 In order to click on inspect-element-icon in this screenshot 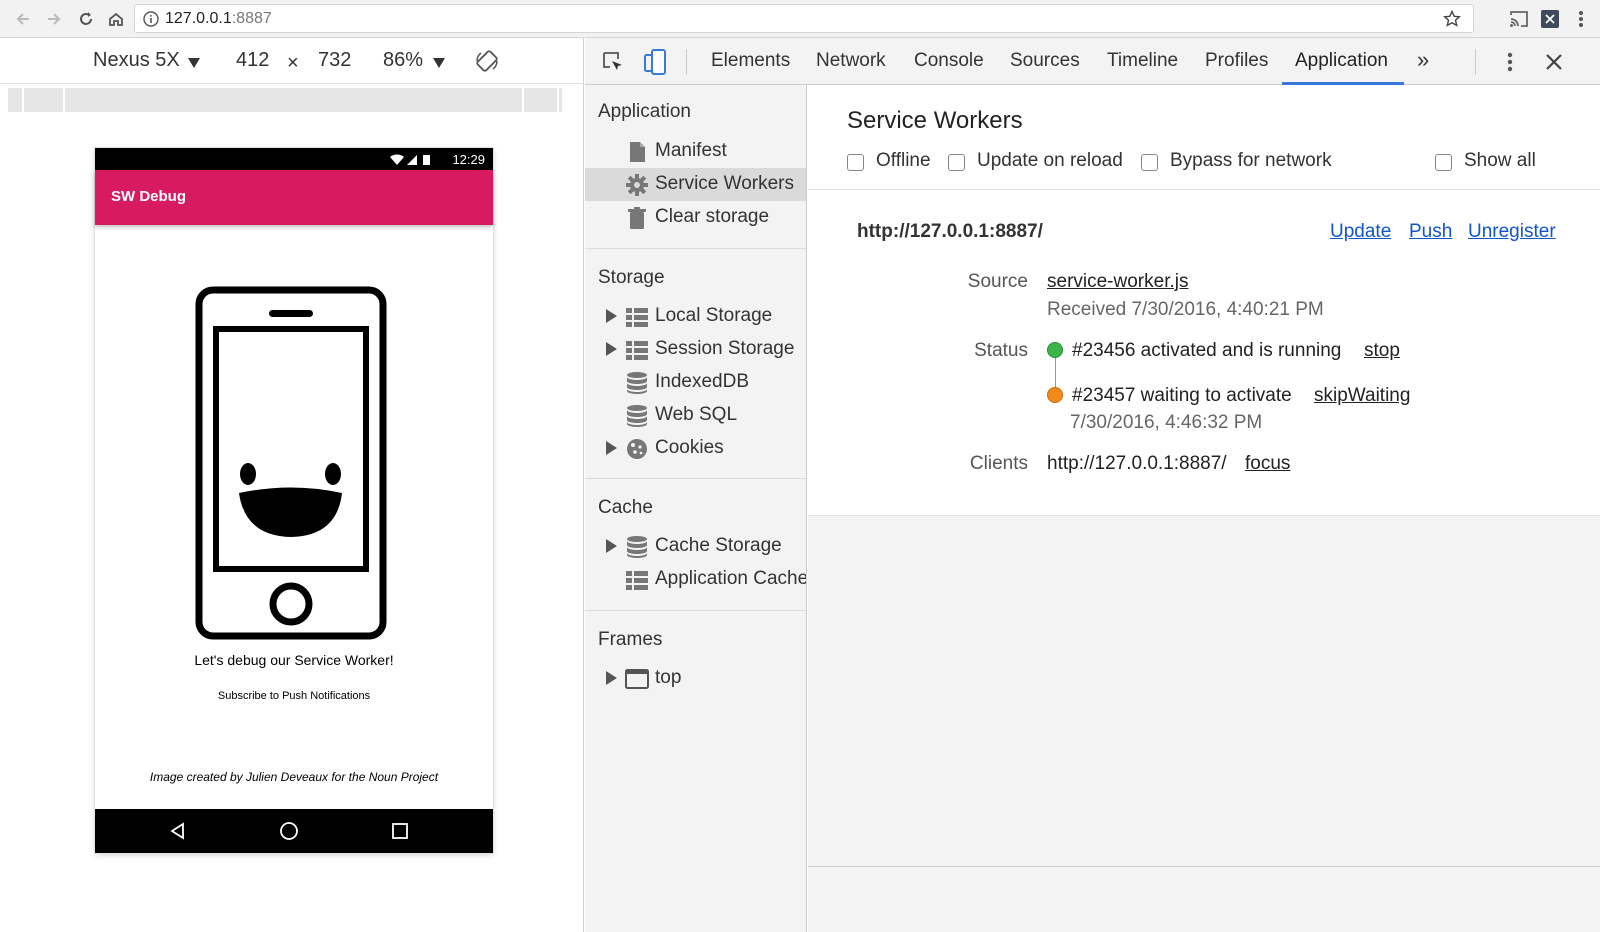, I will do `click(613, 62)`.